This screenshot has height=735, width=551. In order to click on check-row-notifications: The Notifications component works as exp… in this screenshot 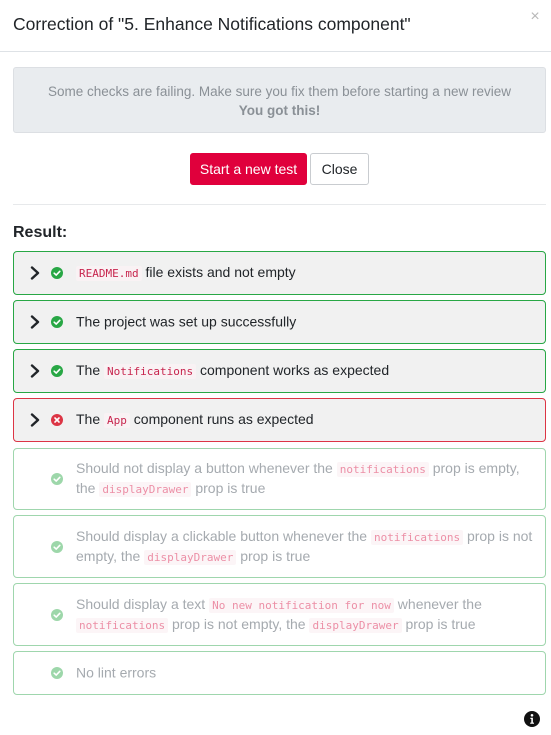, I will do `click(279, 371)`.